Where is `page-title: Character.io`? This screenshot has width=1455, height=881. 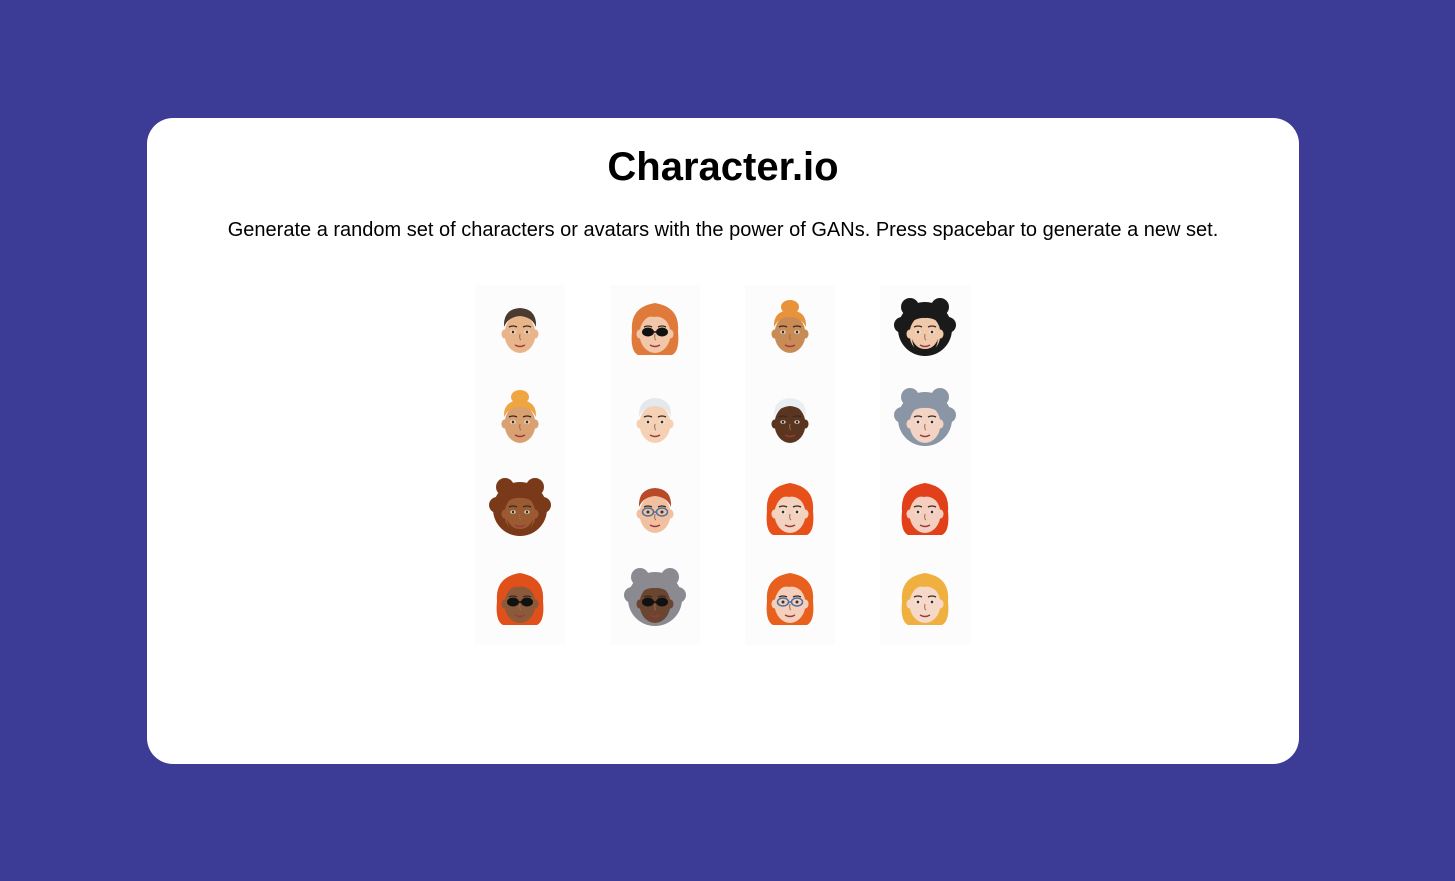
page-title: Character.io is located at coordinates (723, 167).